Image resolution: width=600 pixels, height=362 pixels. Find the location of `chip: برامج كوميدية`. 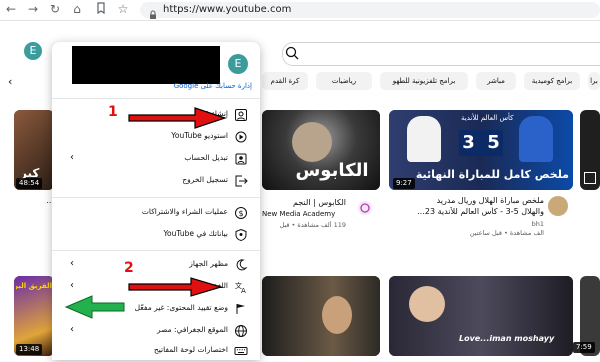

chip: برامج كوميدية is located at coordinates (552, 81).